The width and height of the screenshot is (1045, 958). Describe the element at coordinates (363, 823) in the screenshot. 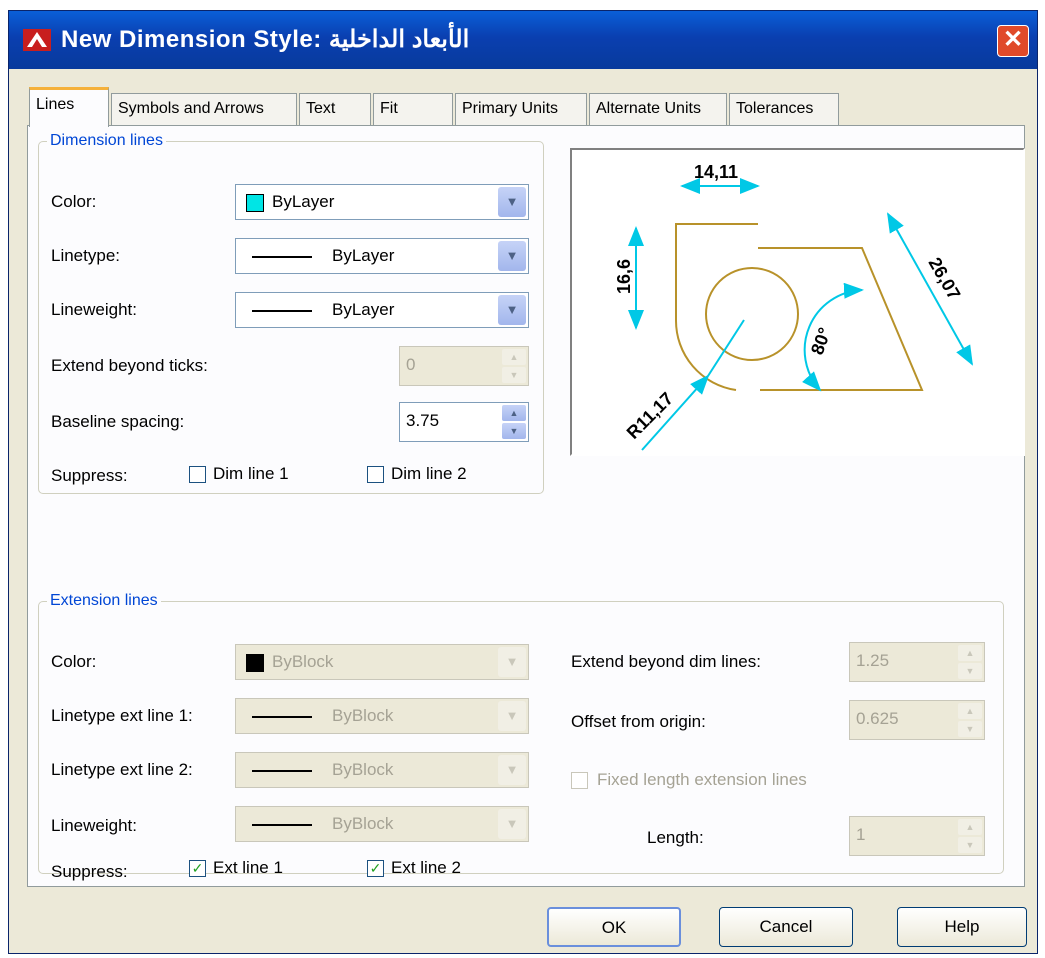

I see `ext-lineweight-value: ByBlock` at that location.